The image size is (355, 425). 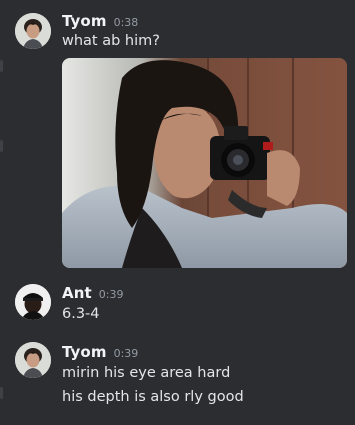 I want to click on message-text: 6.3-4, so click(x=81, y=314).